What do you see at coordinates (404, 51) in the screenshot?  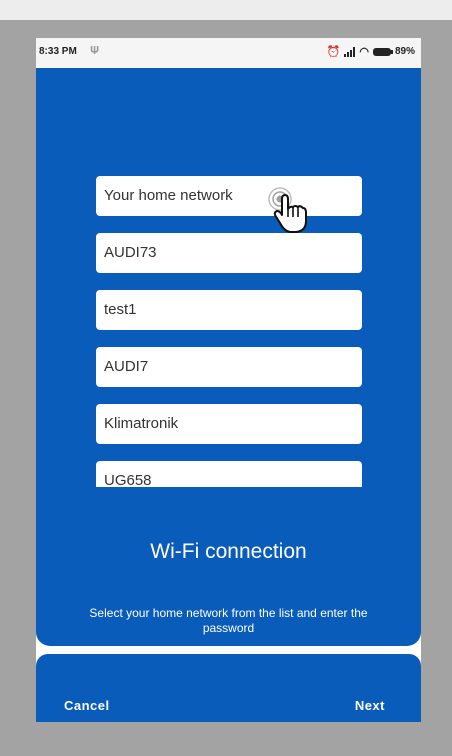 I see `battery-level: 89%` at bounding box center [404, 51].